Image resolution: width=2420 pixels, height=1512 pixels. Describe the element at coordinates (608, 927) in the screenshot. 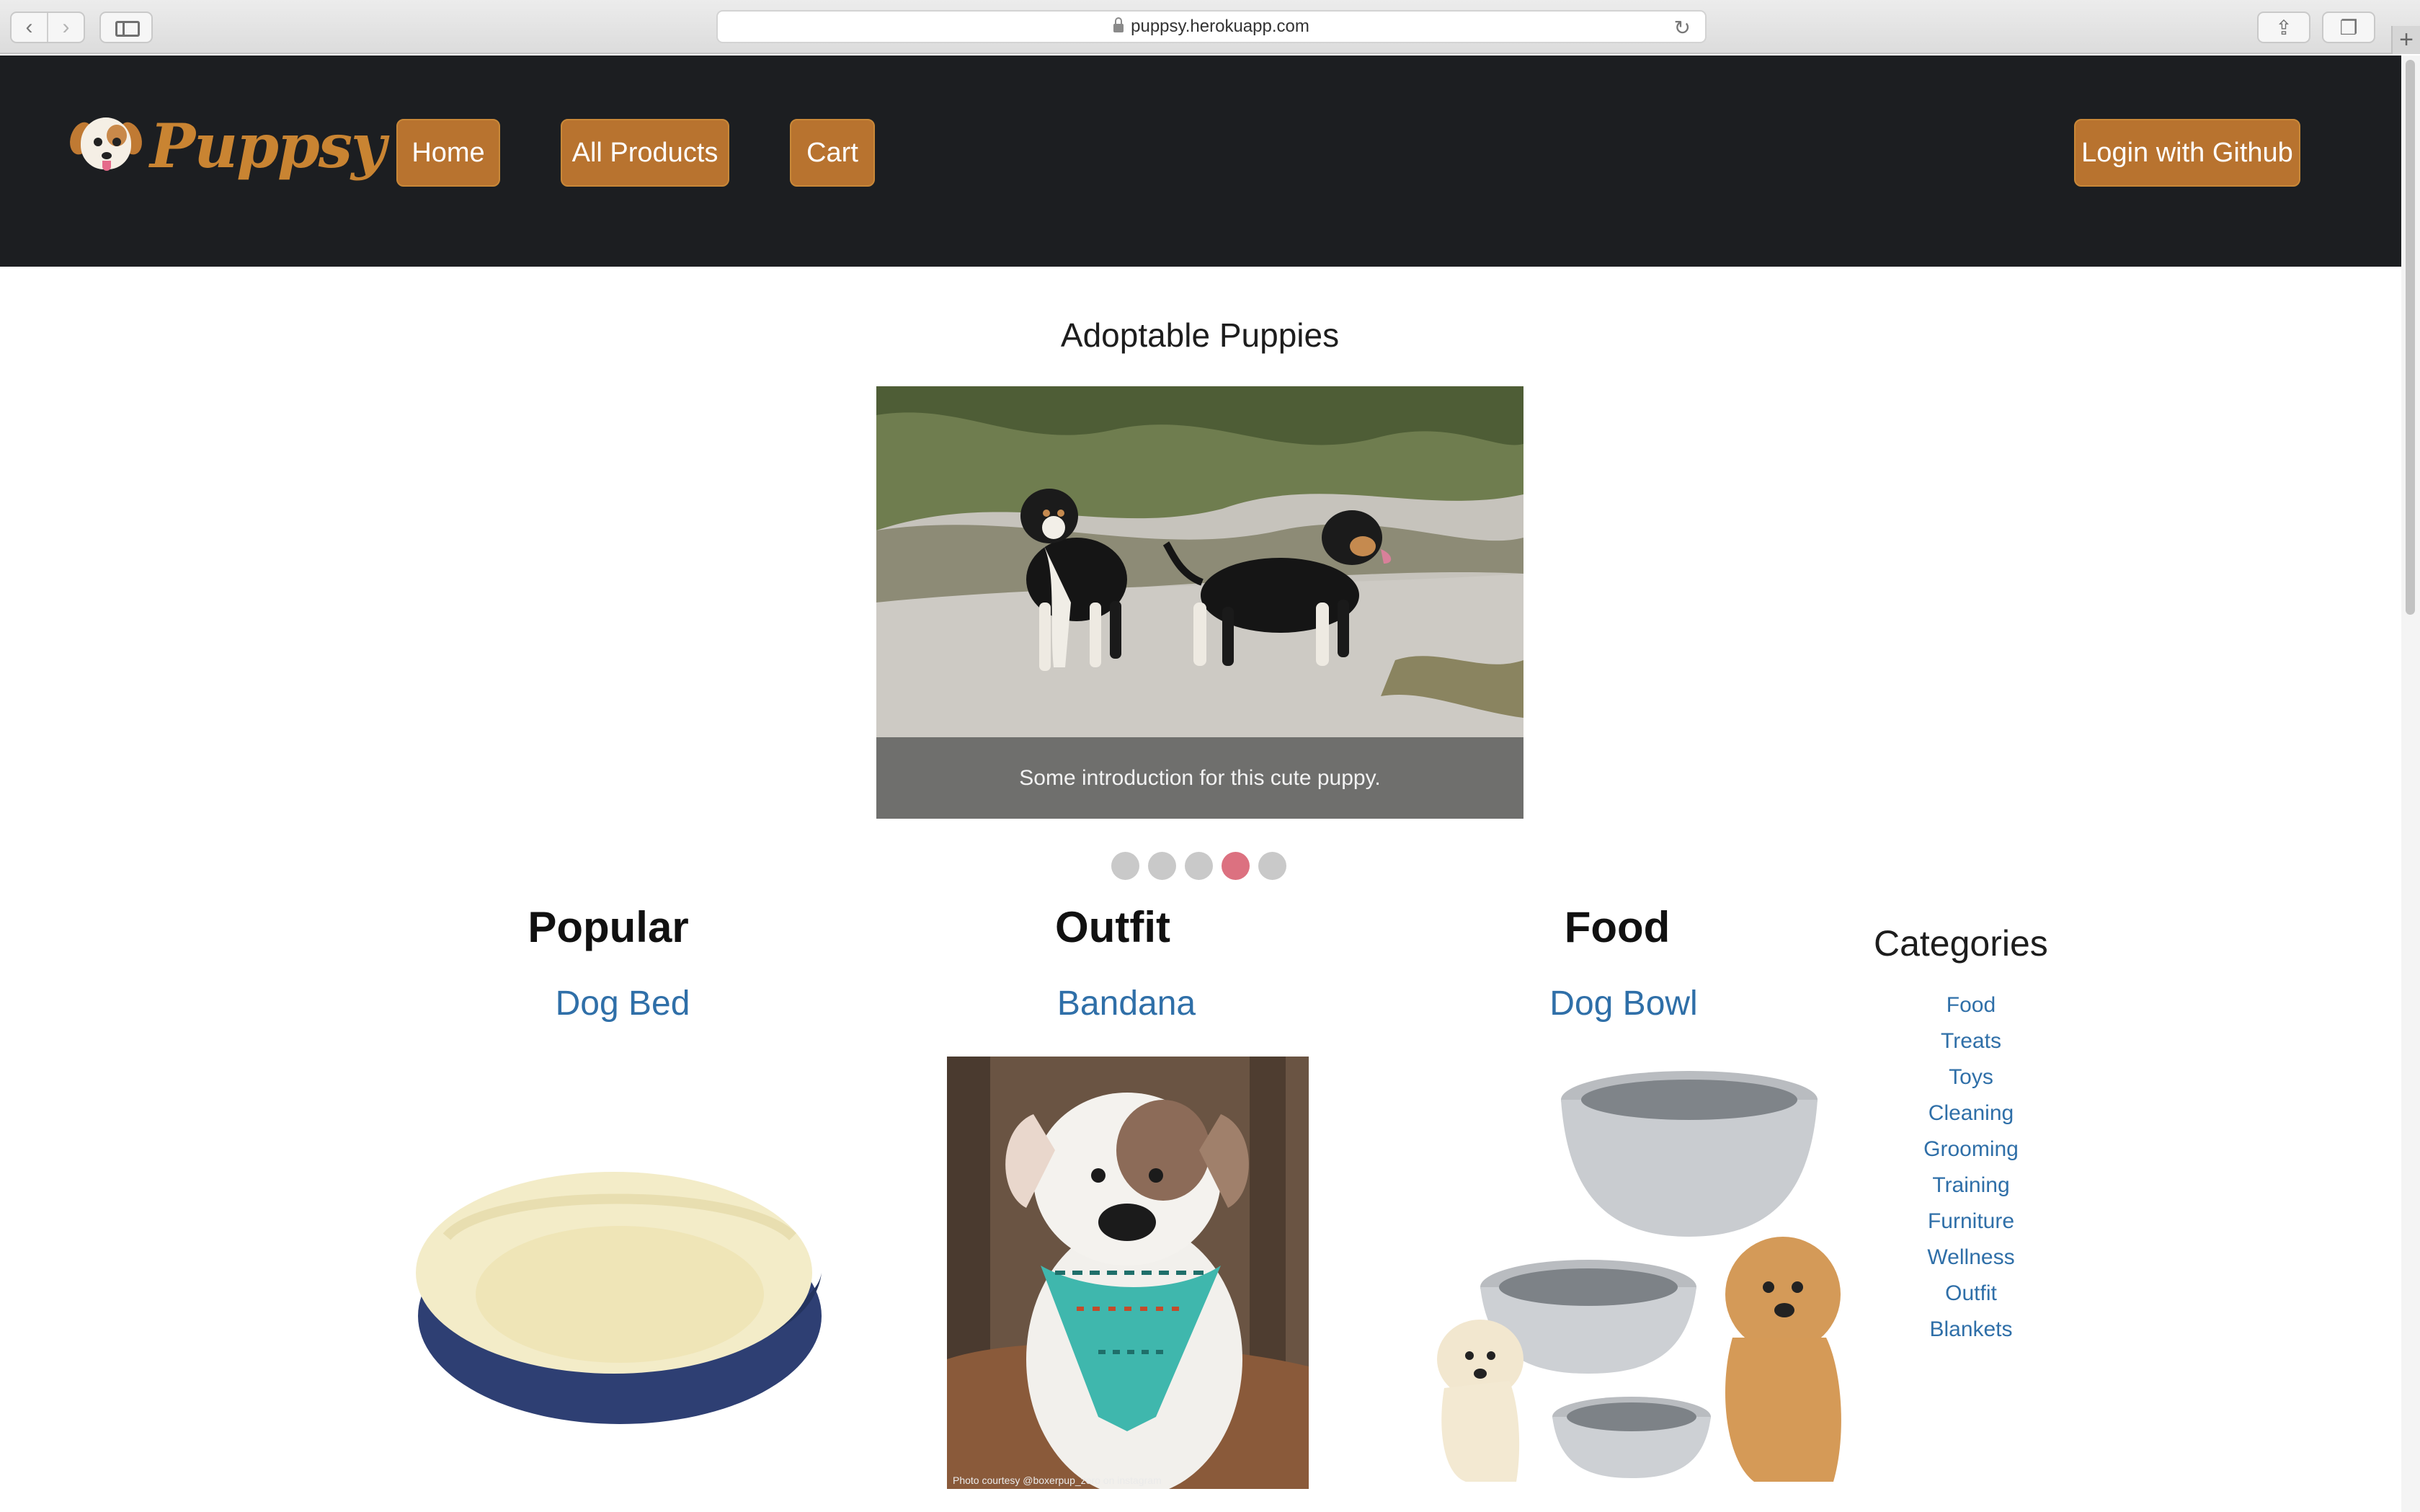

I see `popular-heading: Popular` at that location.